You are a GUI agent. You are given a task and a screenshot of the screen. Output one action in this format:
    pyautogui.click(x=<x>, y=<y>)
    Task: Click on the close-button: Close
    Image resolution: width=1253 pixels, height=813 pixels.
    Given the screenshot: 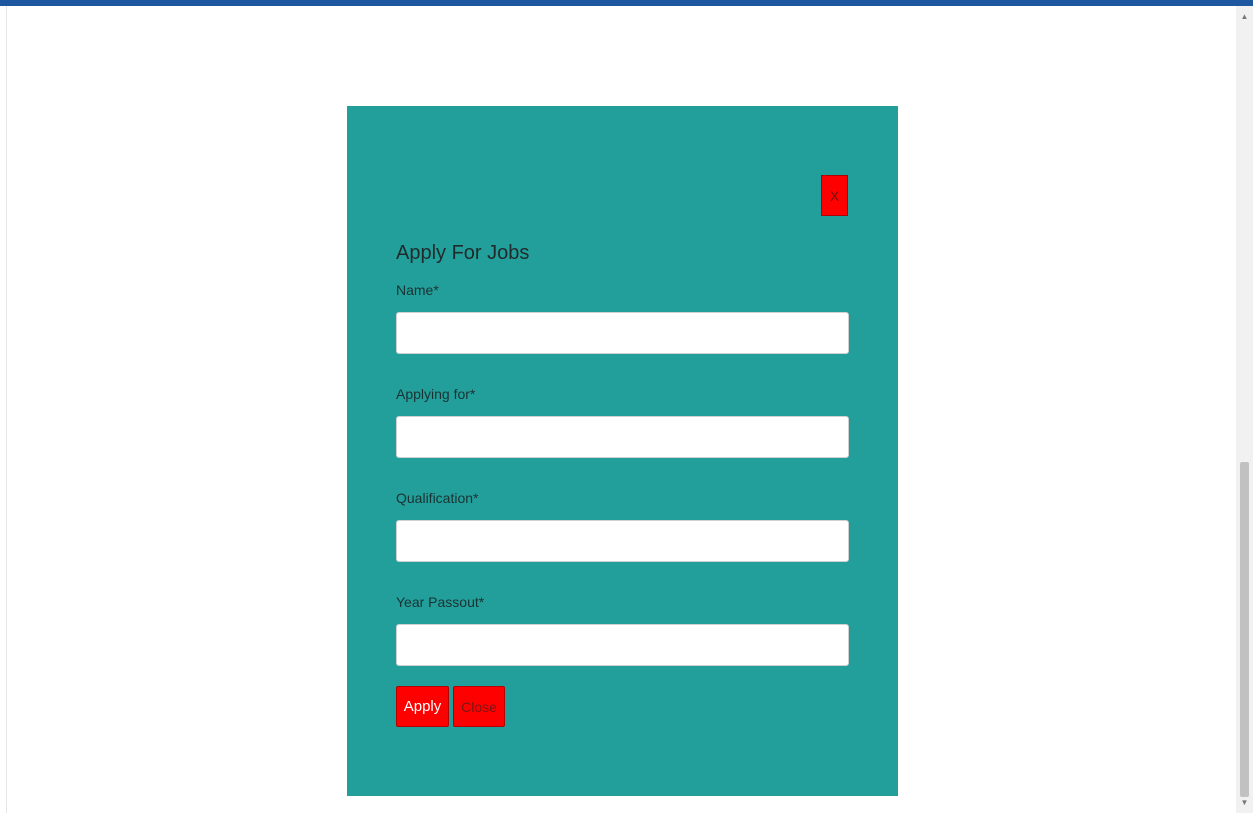 What is the action you would take?
    pyautogui.click(x=479, y=706)
    